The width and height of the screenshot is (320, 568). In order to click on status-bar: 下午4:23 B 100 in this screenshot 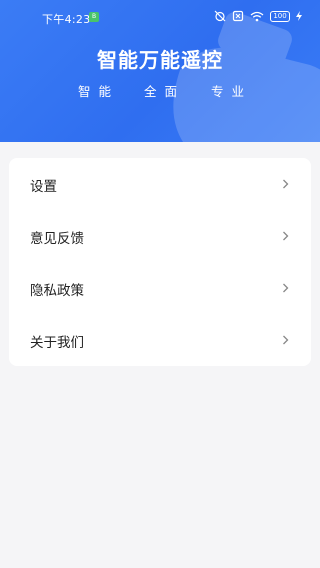, I will do `click(160, 16)`.